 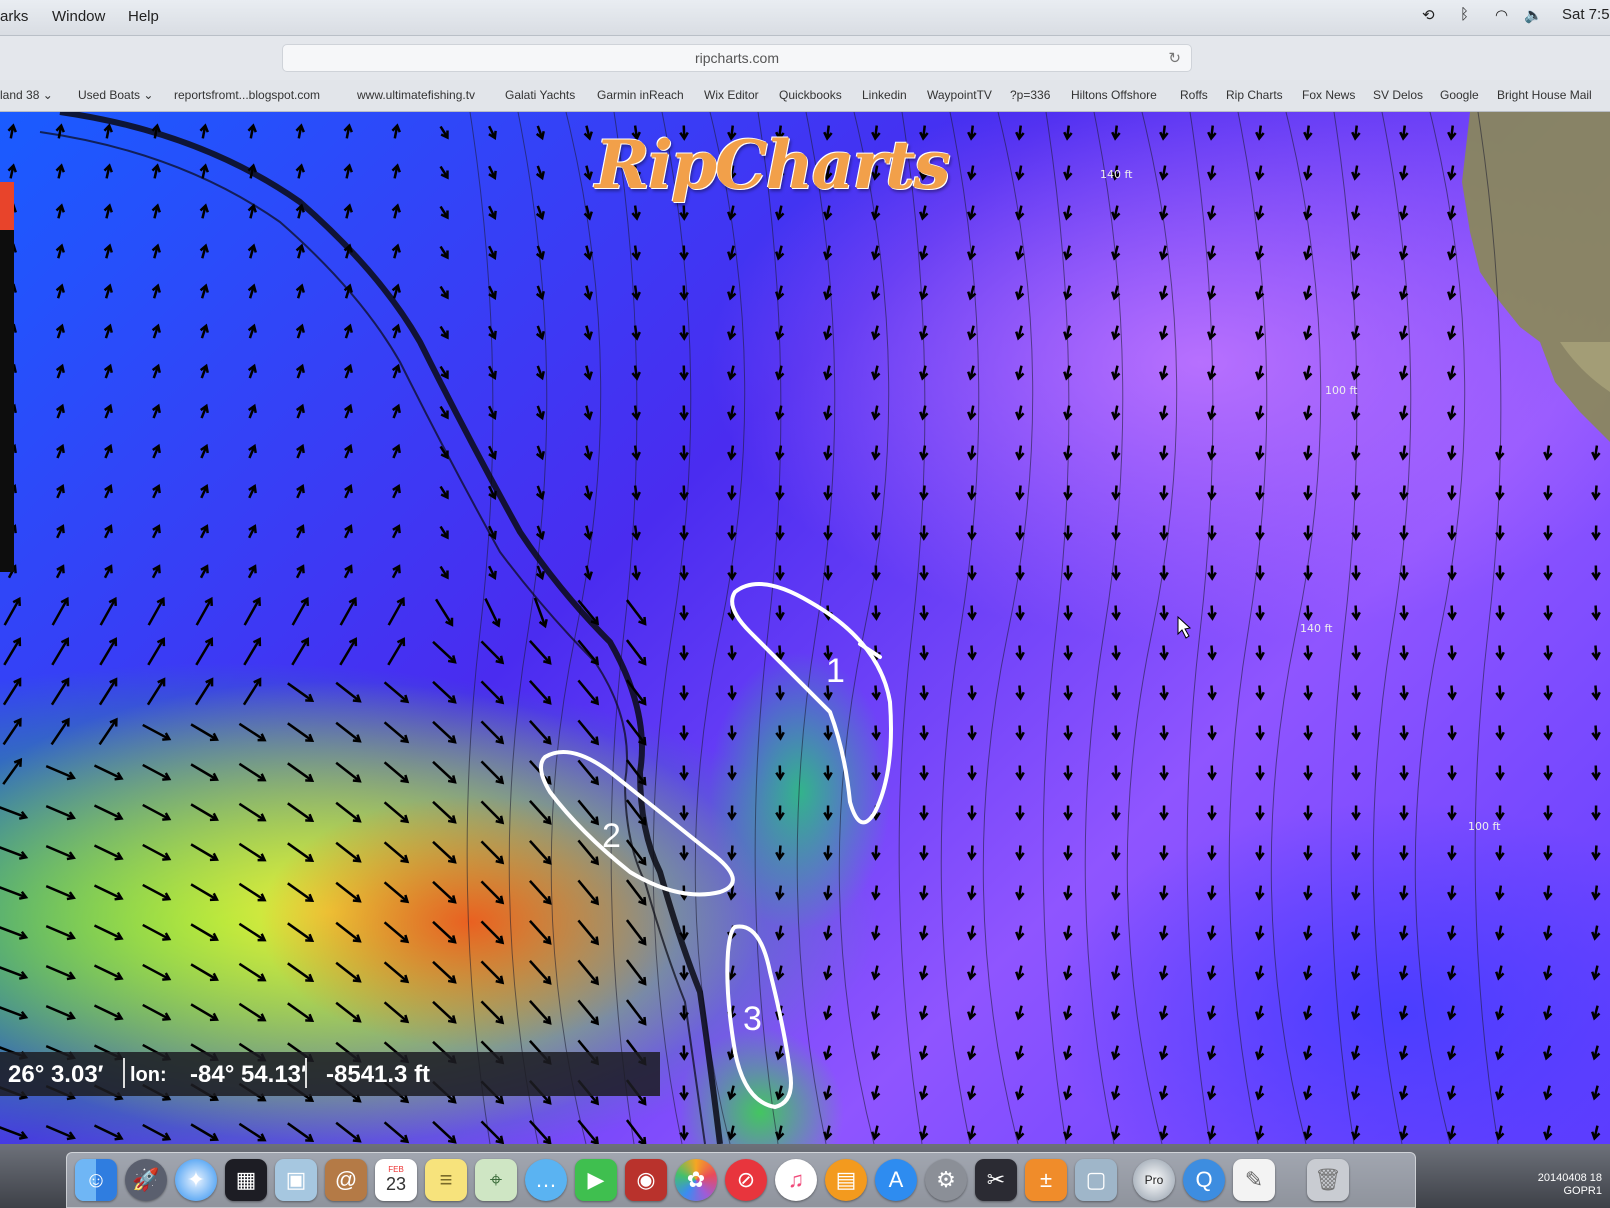 What do you see at coordinates (446, 1180) in the screenshot?
I see `notes-icon: ≡` at bounding box center [446, 1180].